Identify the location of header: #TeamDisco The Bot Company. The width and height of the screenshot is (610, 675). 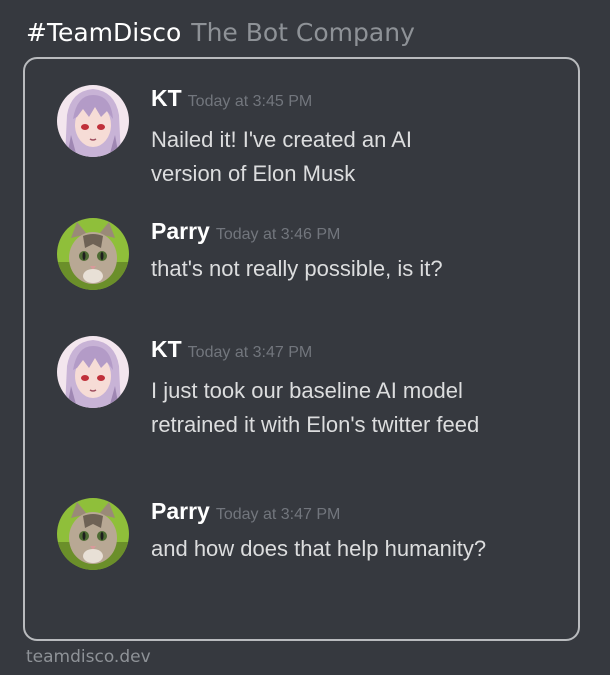
(220, 33).